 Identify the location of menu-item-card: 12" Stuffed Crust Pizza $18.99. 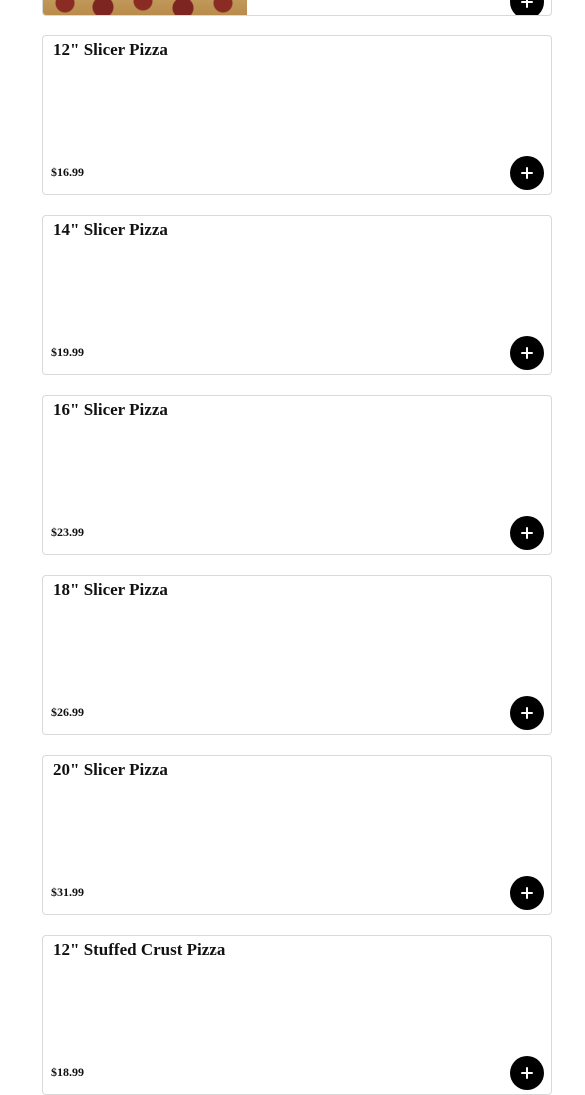
(297, 1015).